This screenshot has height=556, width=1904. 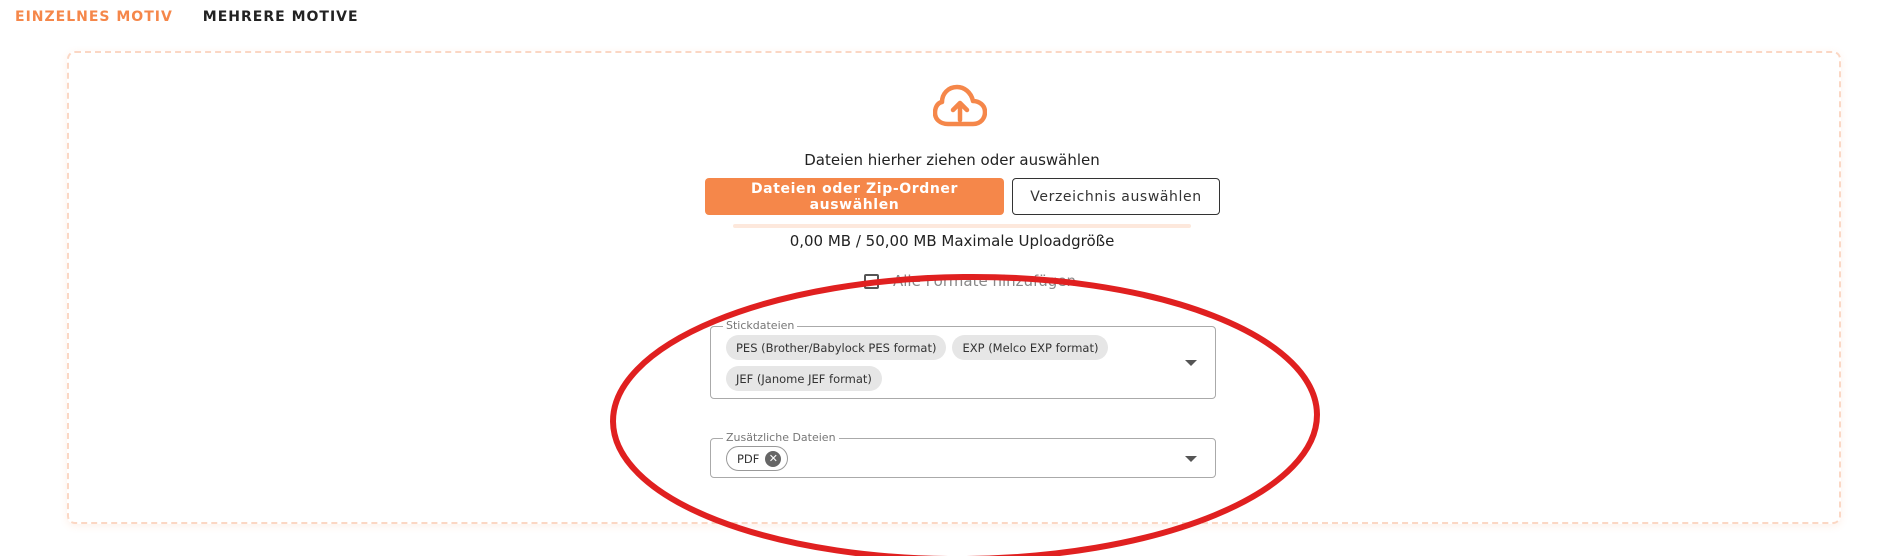 What do you see at coordinates (94, 18) in the screenshot?
I see `tab-einzelnes-motiv: EINZELNES MOTIV` at bounding box center [94, 18].